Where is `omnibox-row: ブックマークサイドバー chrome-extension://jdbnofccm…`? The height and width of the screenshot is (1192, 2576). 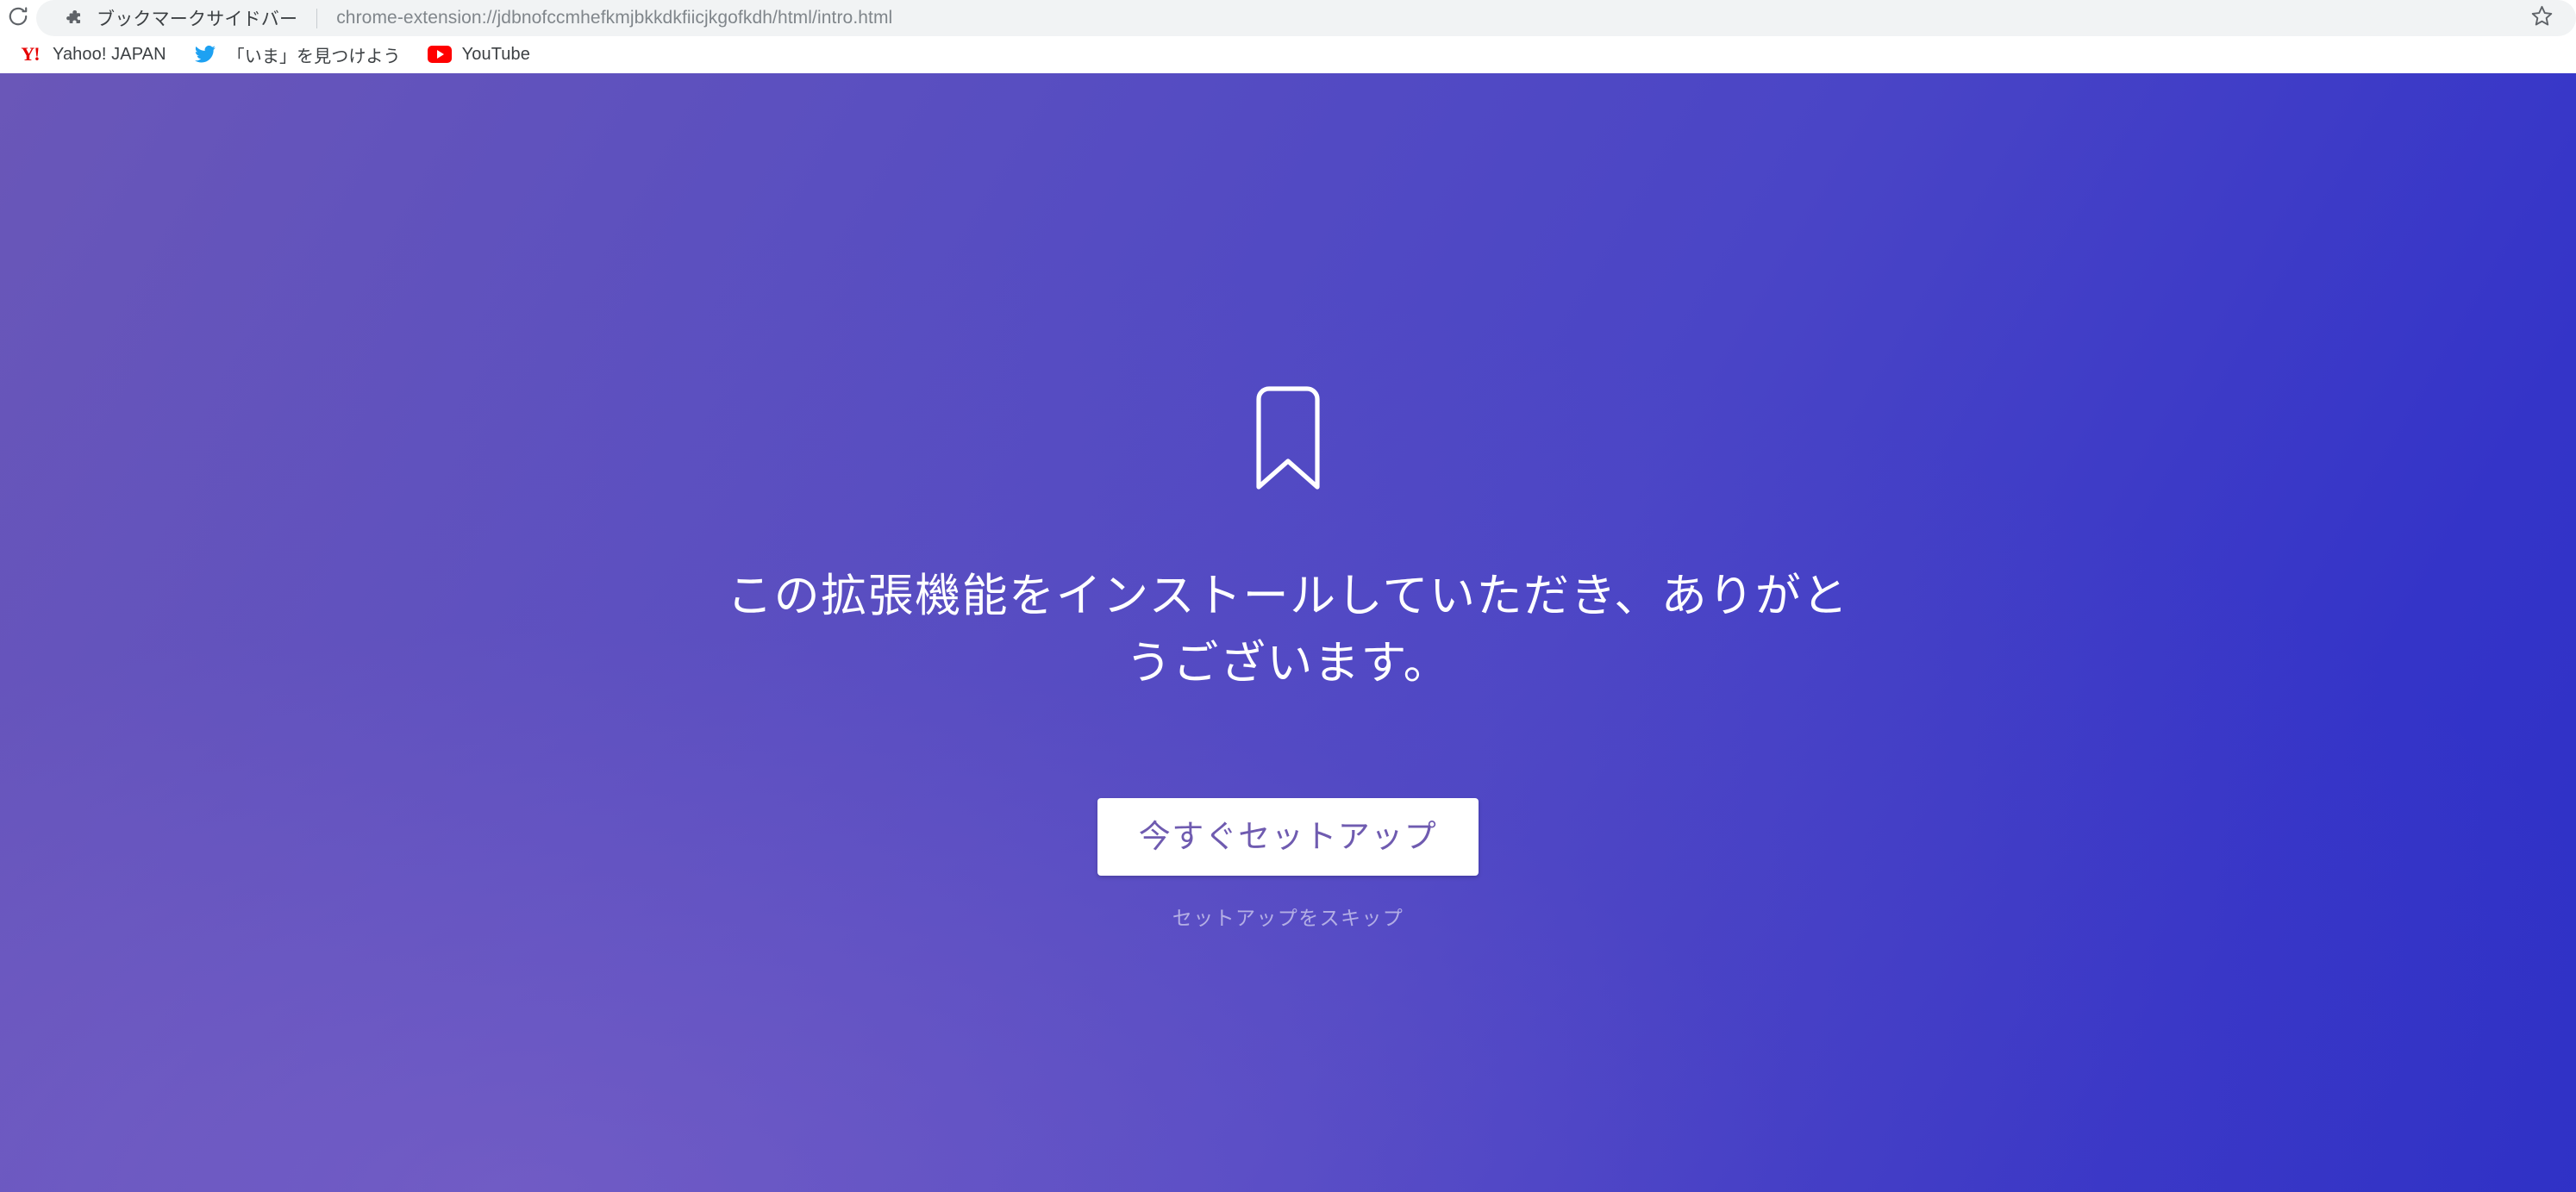 omnibox-row: ブックマークサイドバー chrome-extension://jdbnofccm… is located at coordinates (1288, 18).